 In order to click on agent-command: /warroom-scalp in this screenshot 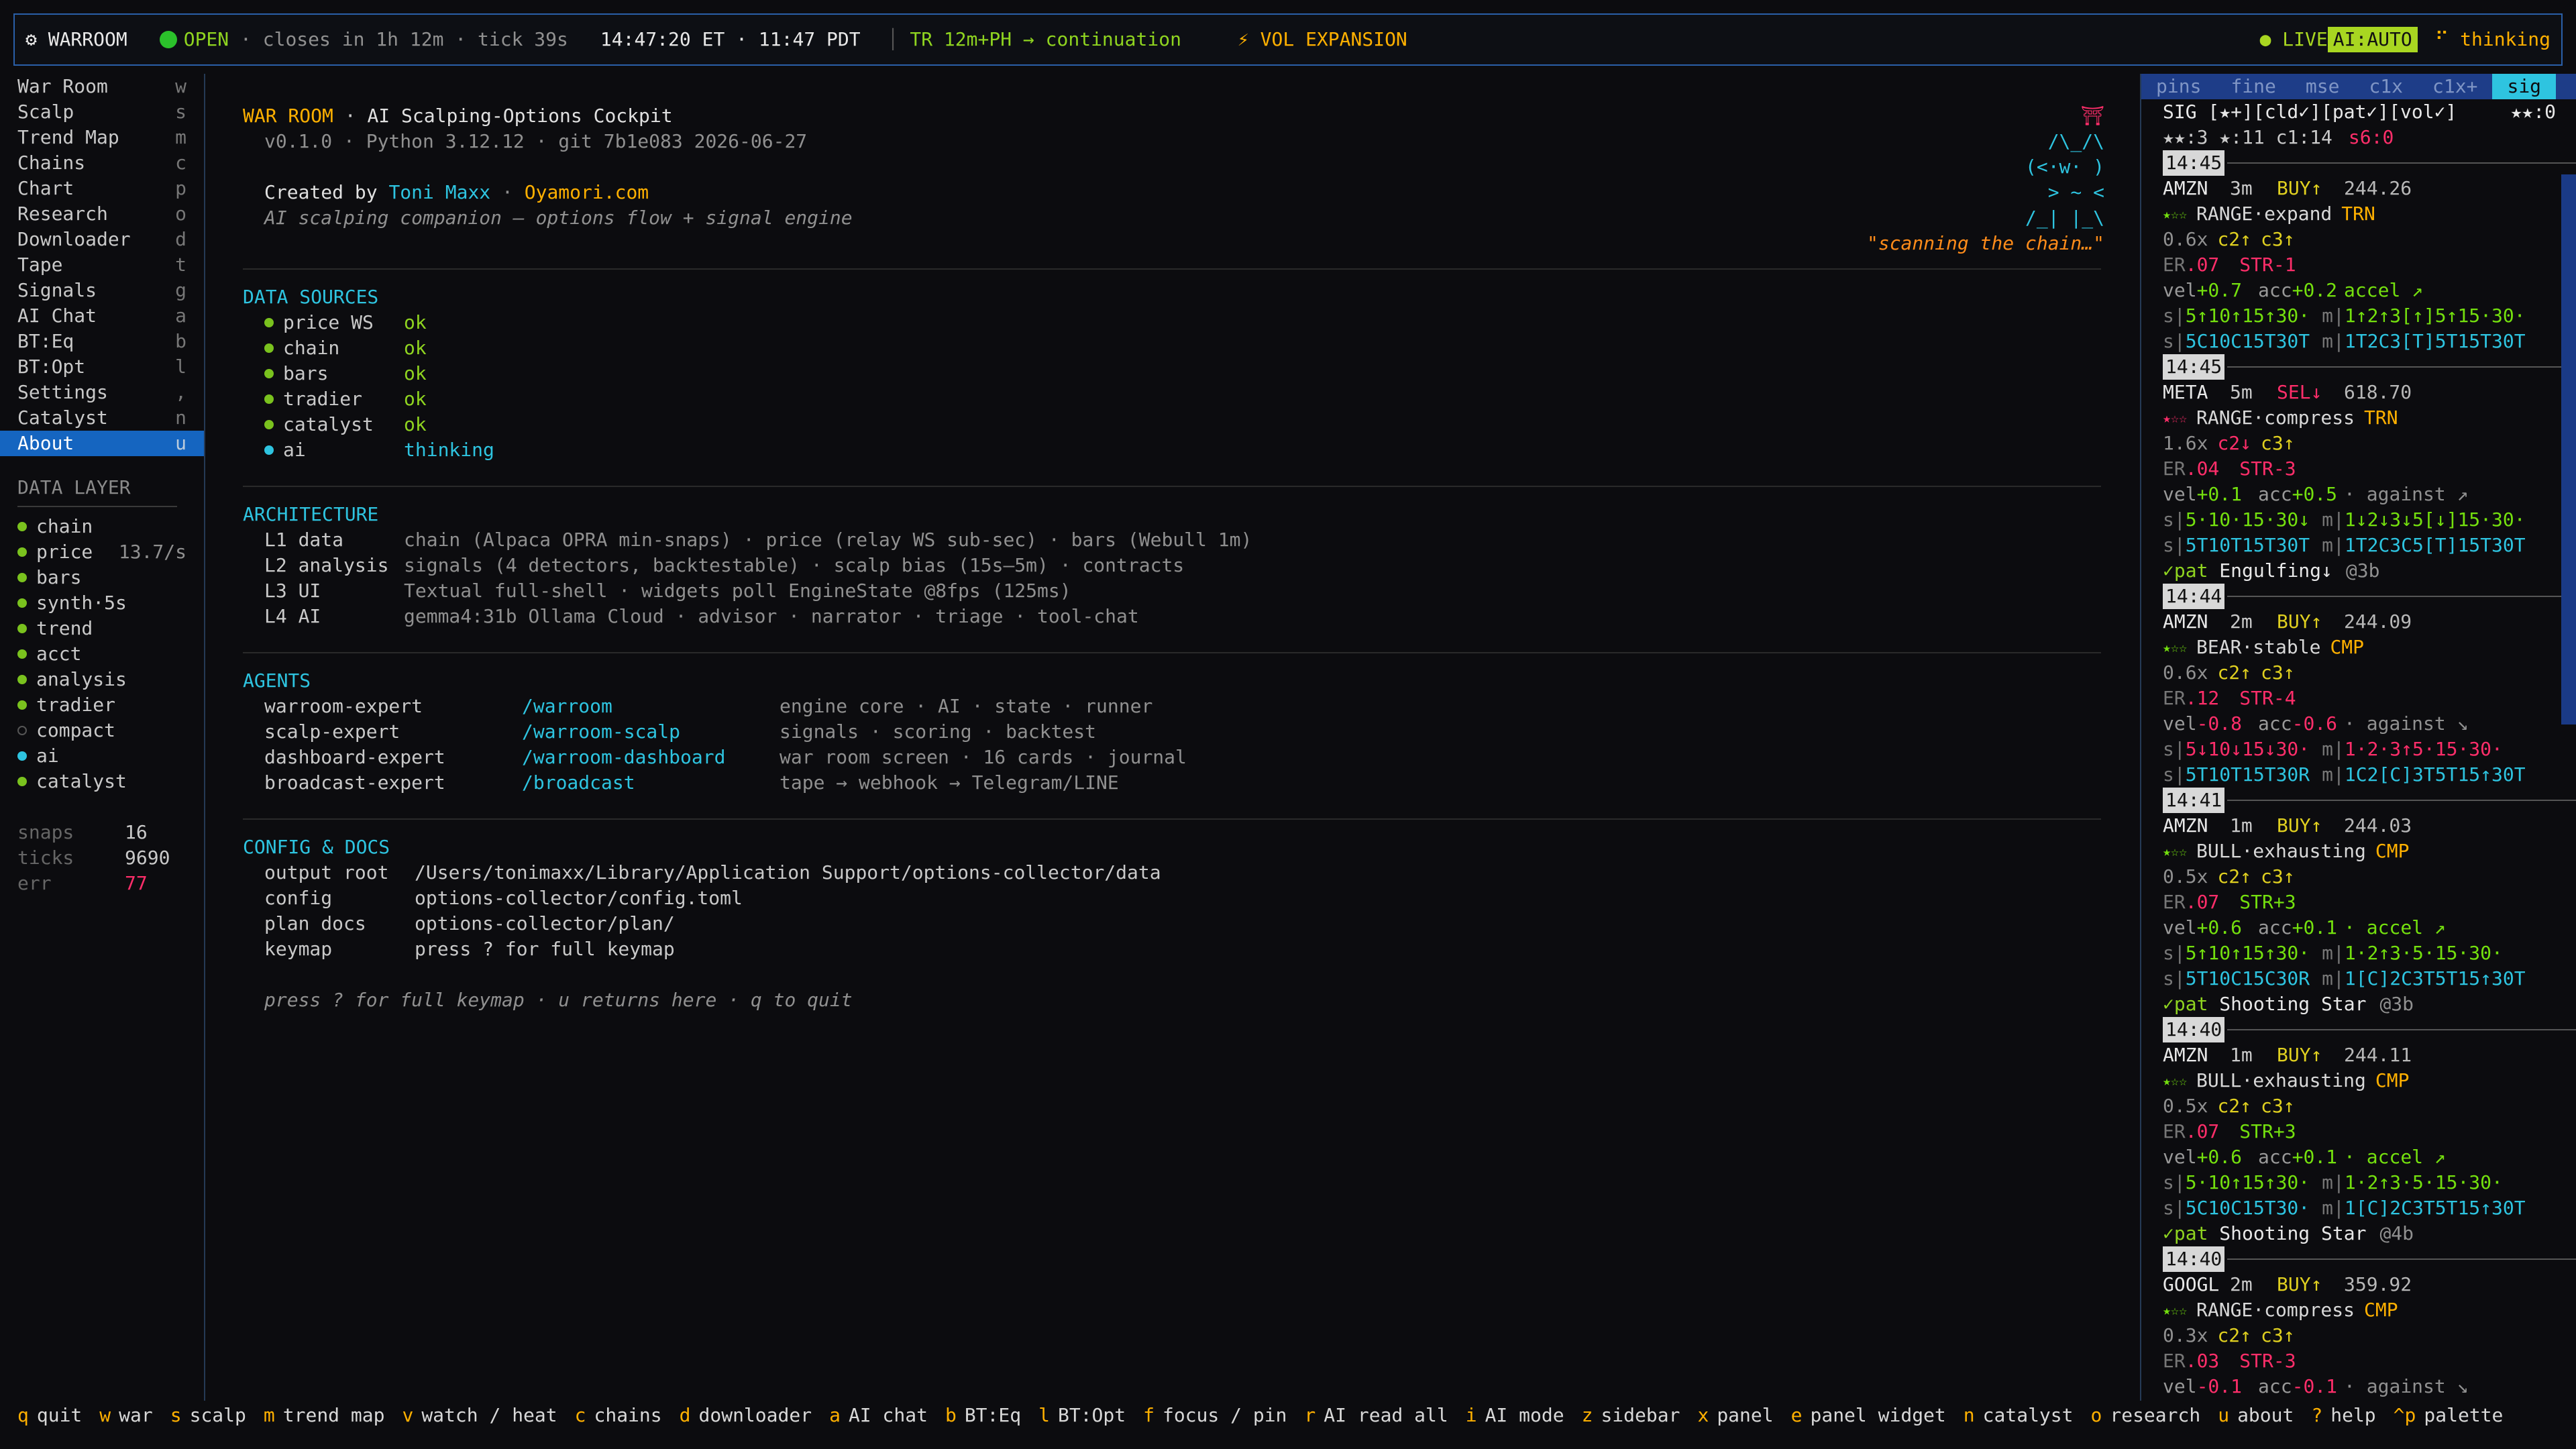, I will do `click(651, 732)`.